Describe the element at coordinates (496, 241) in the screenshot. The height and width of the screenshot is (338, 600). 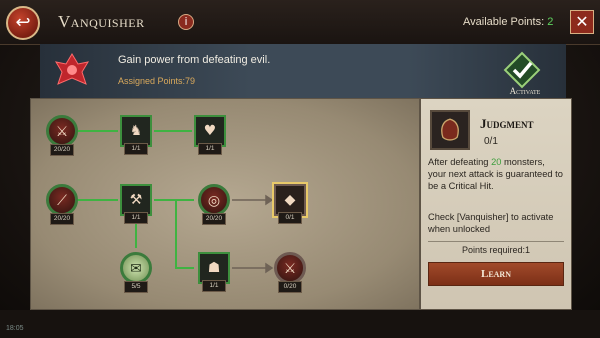
I see `divider` at that location.